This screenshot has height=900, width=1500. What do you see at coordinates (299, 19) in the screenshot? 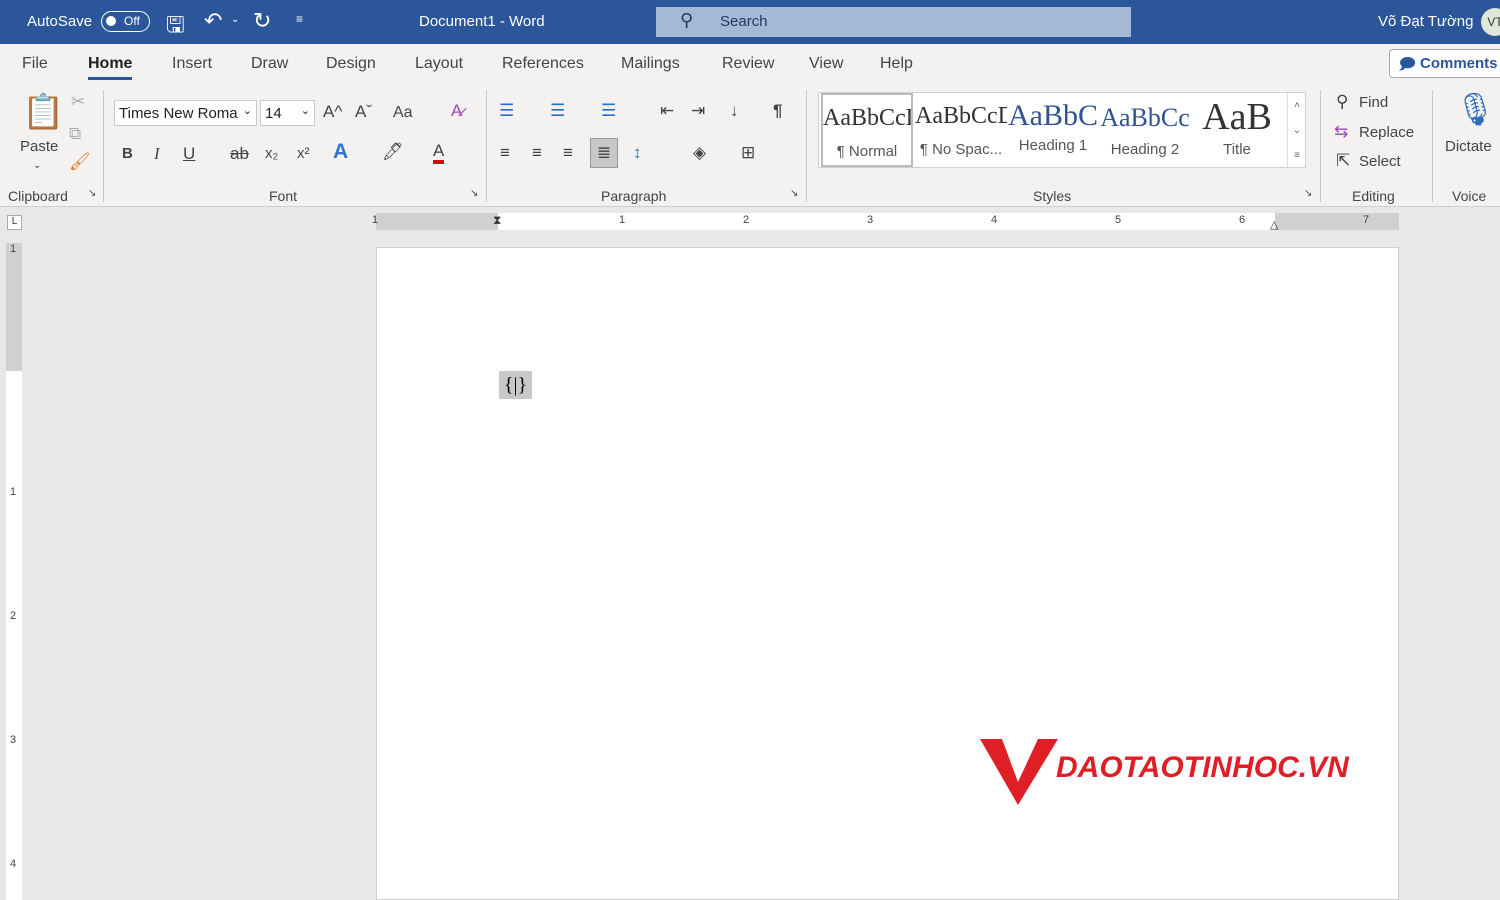
I see `customize-toolbar-icon: ≡` at bounding box center [299, 19].